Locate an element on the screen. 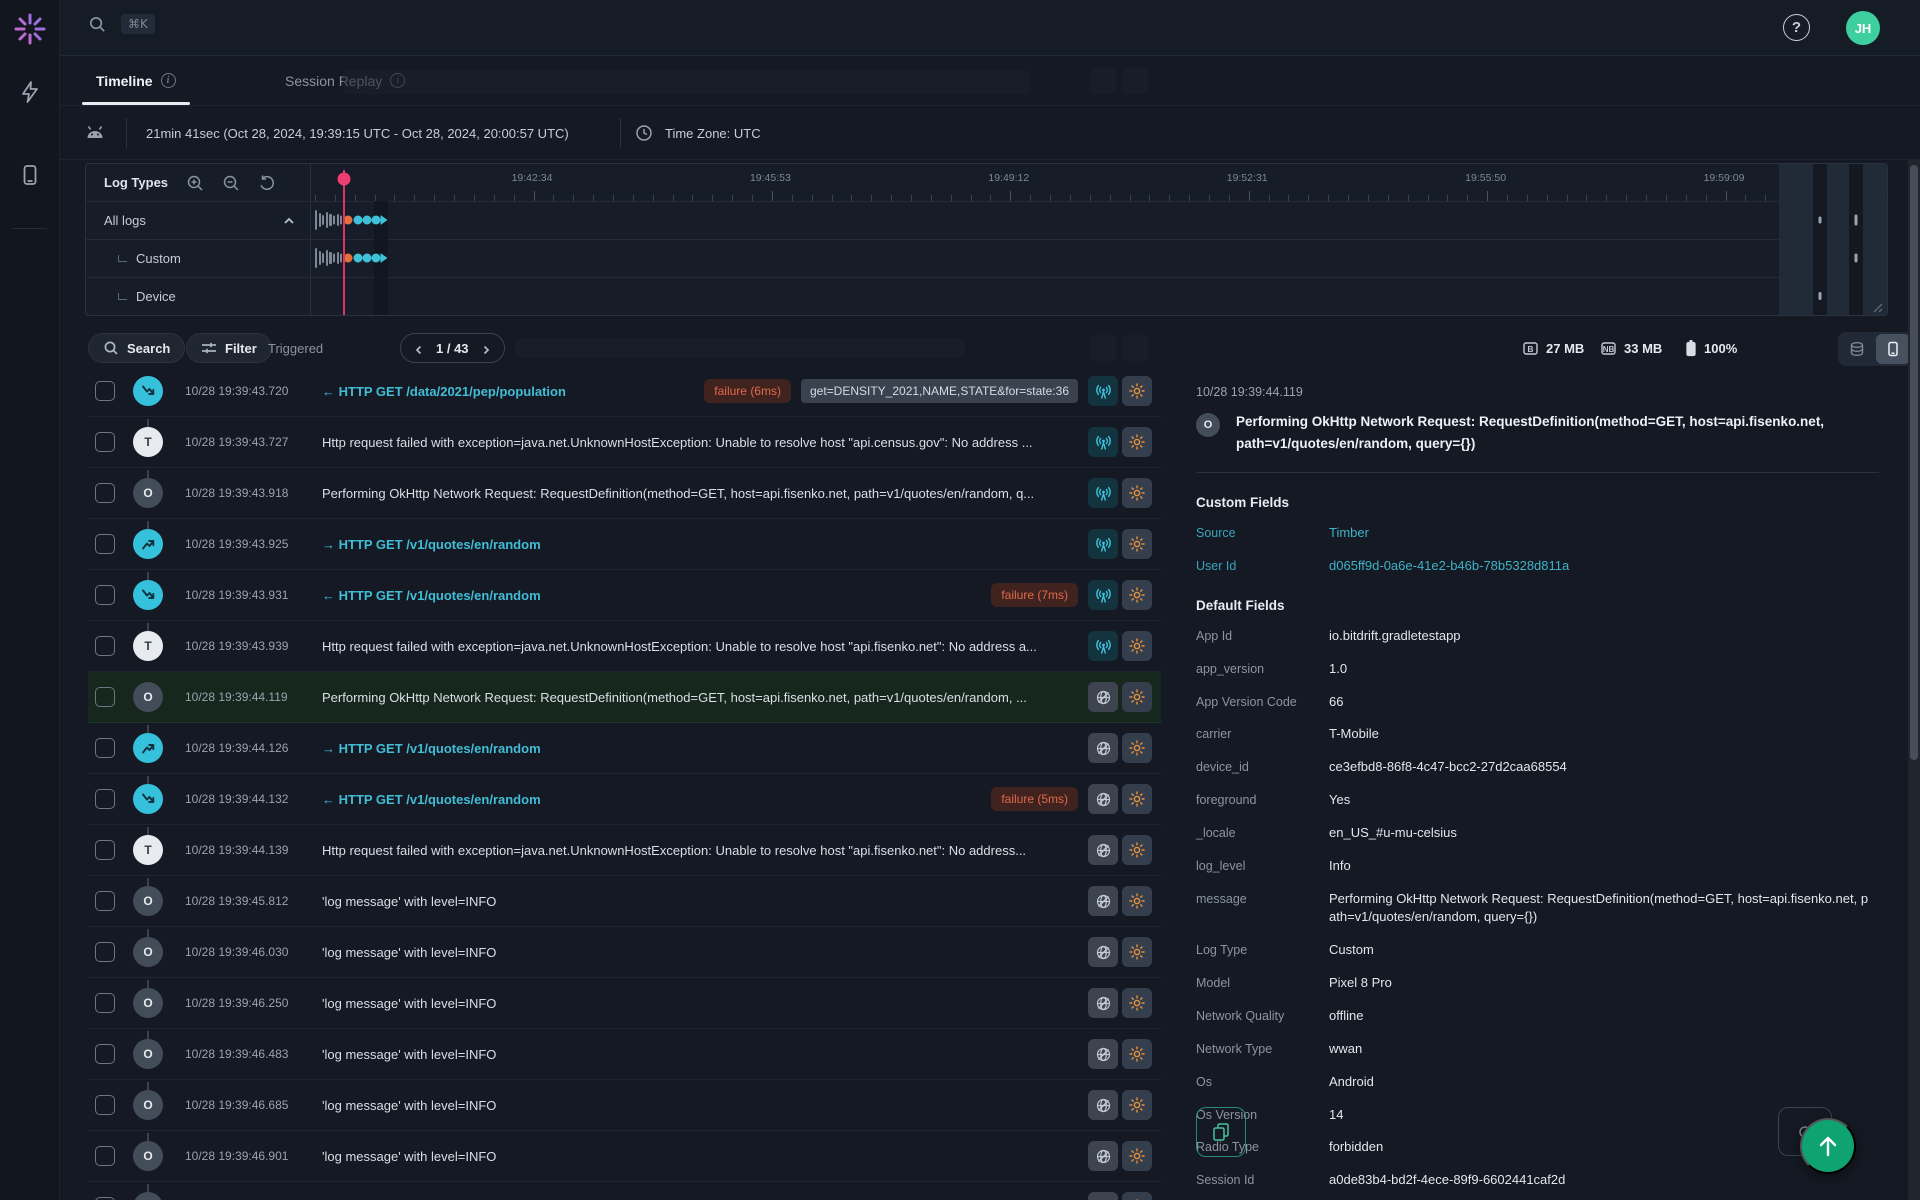 Image resolution: width=1920 pixels, height=1200 pixels. chevron-up-icon is located at coordinates (289, 221).